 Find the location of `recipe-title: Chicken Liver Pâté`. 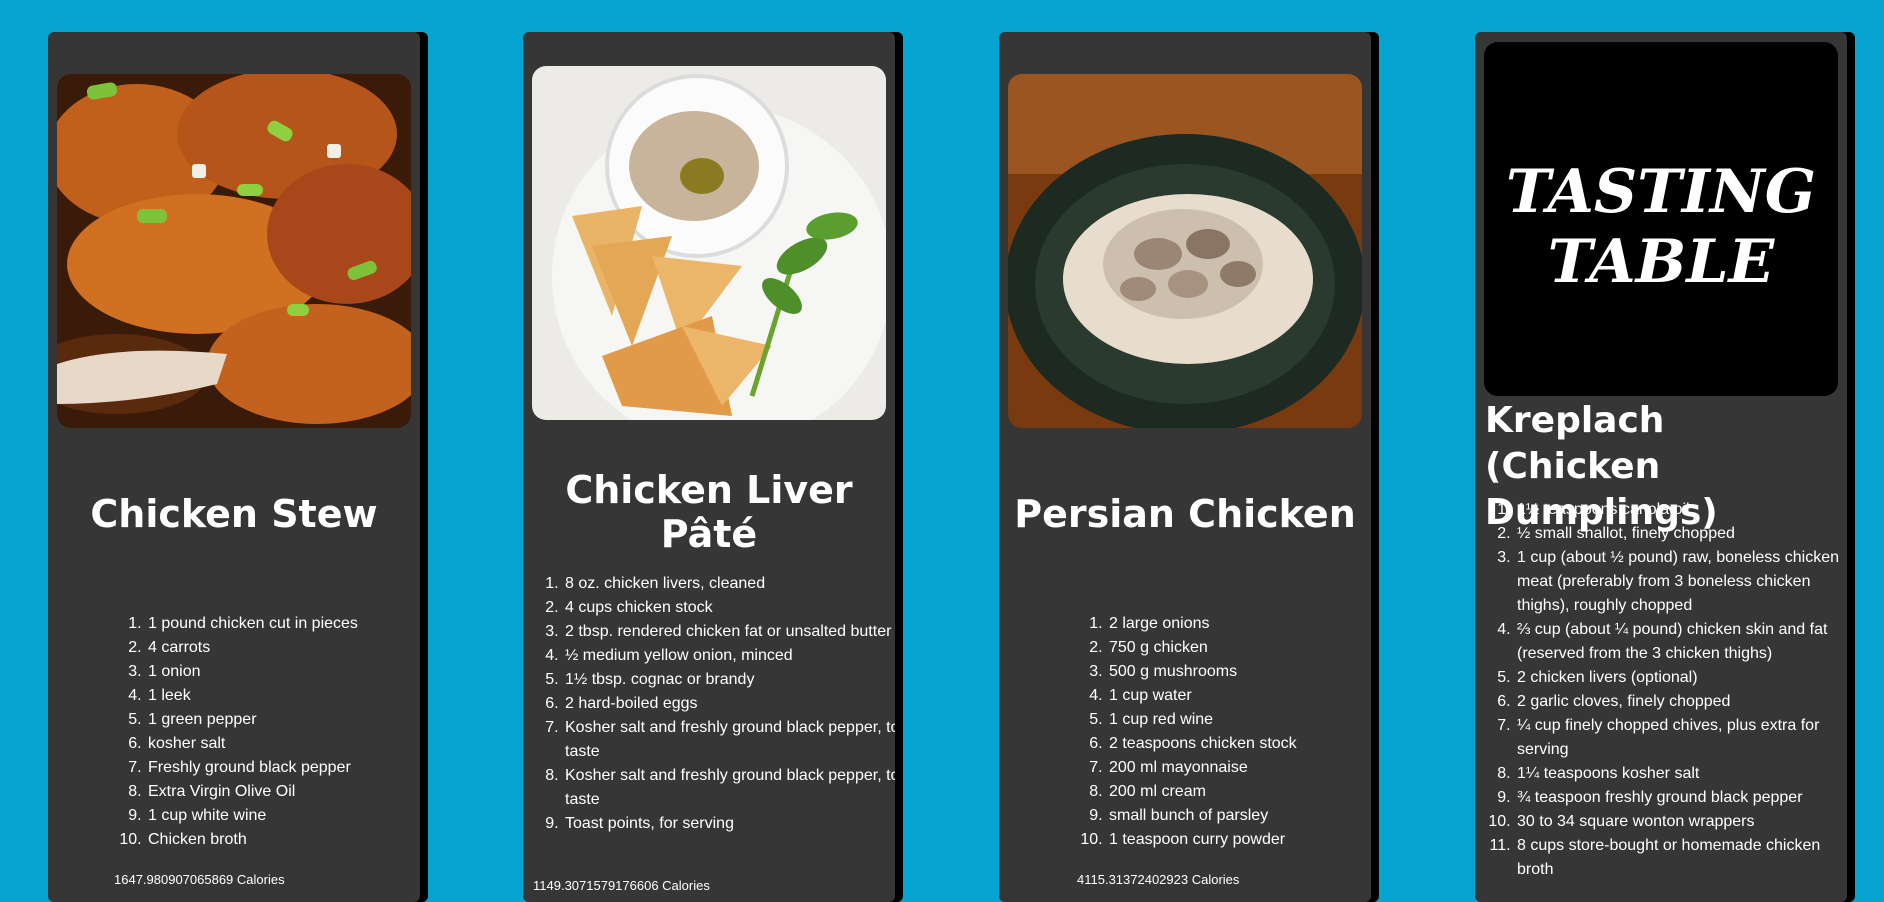

recipe-title: Chicken Liver Pâté is located at coordinates (709, 512).